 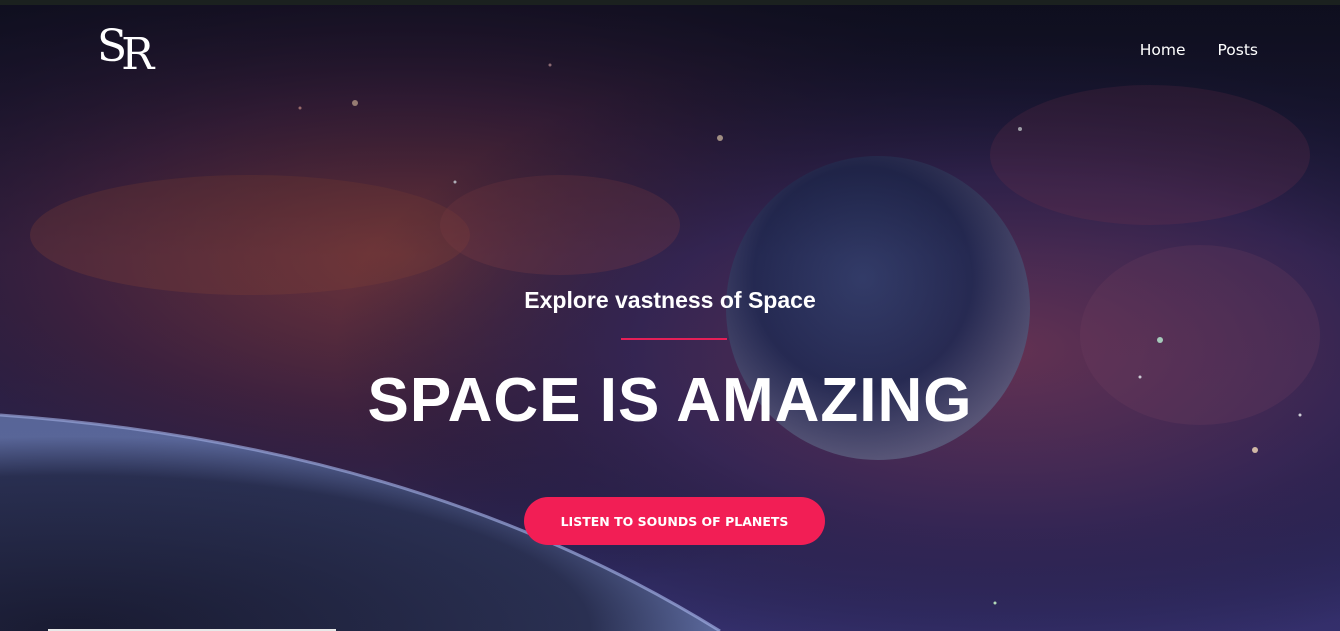 I want to click on browser-top-strip, so click(x=670, y=2).